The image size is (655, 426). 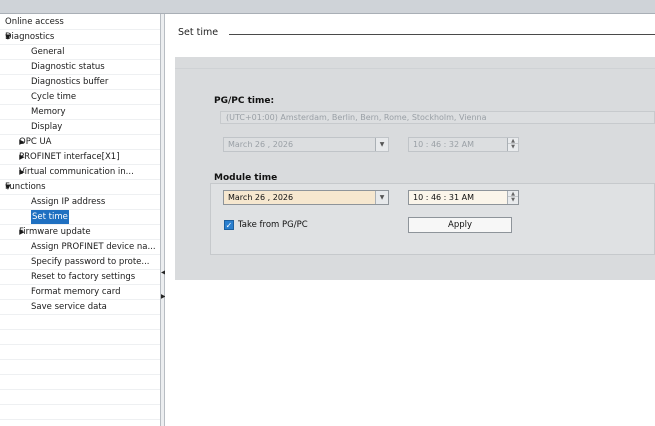 I want to click on tree-item: General, so click(x=80, y=52).